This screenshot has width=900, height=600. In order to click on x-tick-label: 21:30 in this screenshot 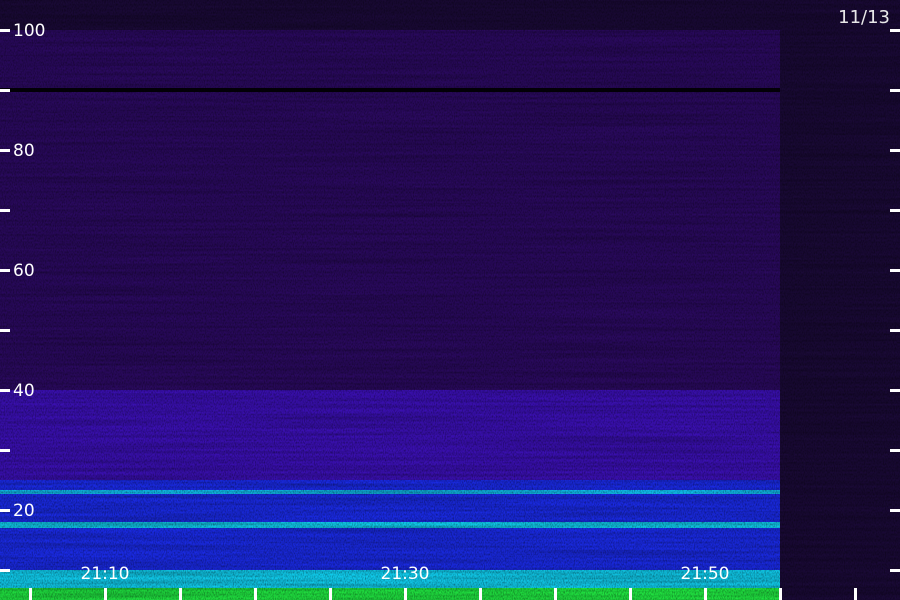, I will do `click(405, 574)`.